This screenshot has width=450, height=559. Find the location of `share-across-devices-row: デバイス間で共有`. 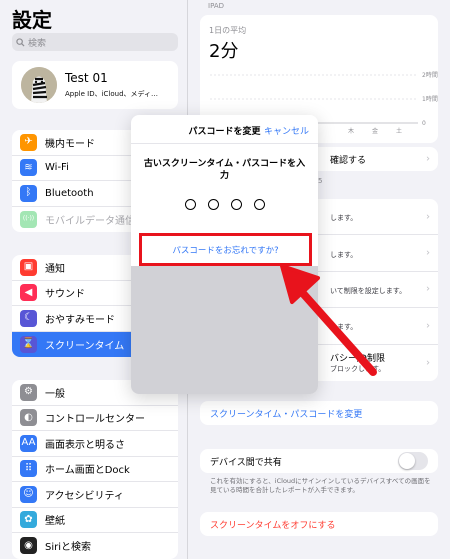

share-across-devices-row: デバイス間で共有 is located at coordinates (319, 461).